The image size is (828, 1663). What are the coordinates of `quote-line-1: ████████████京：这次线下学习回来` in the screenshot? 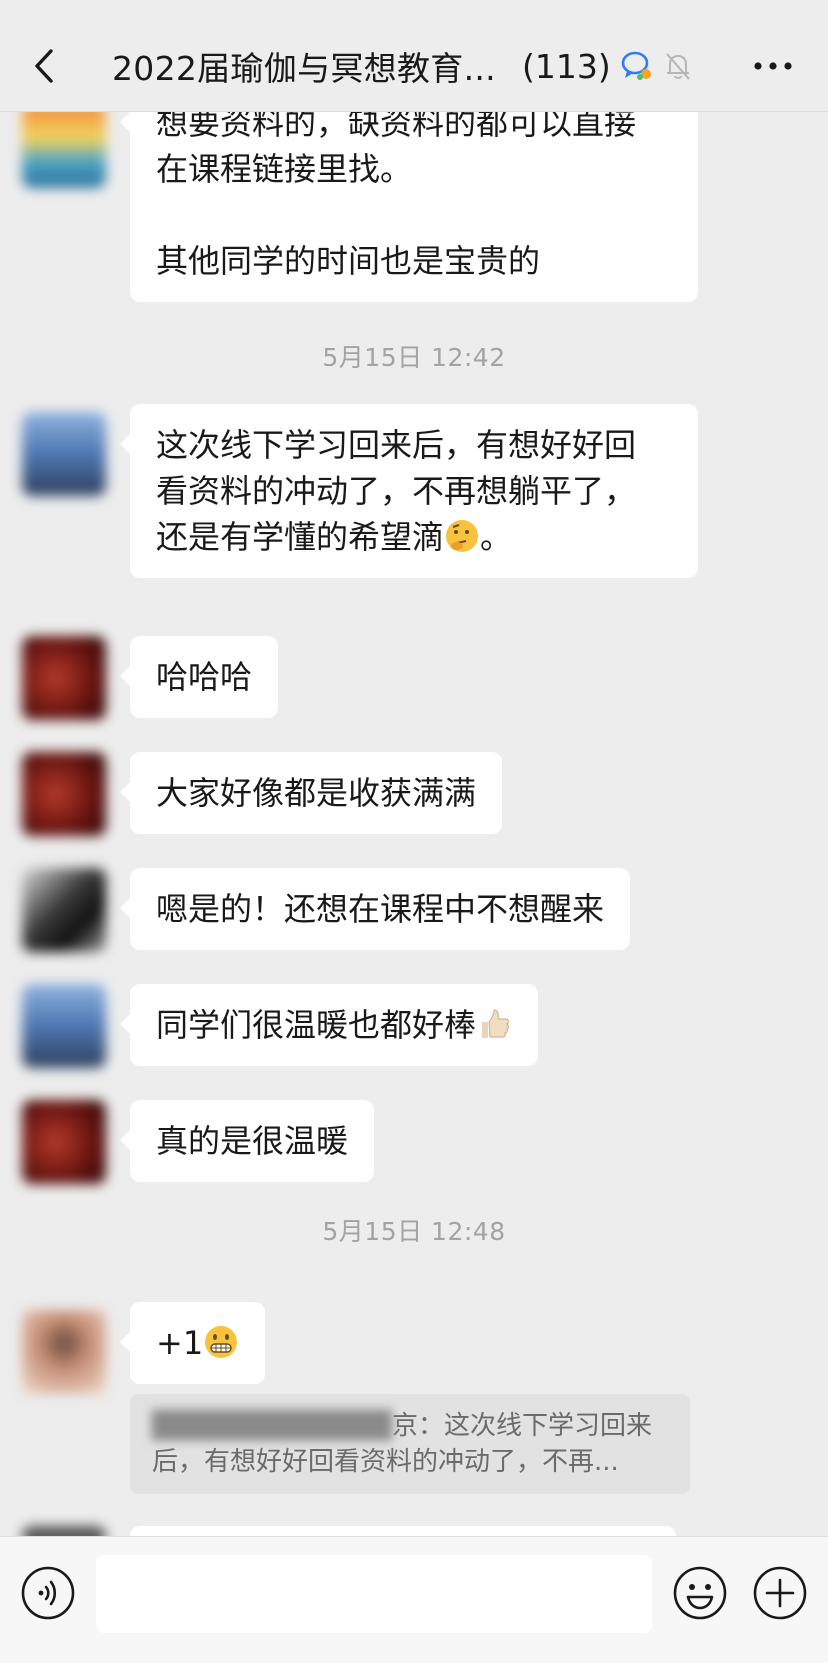 It's located at (402, 1426).